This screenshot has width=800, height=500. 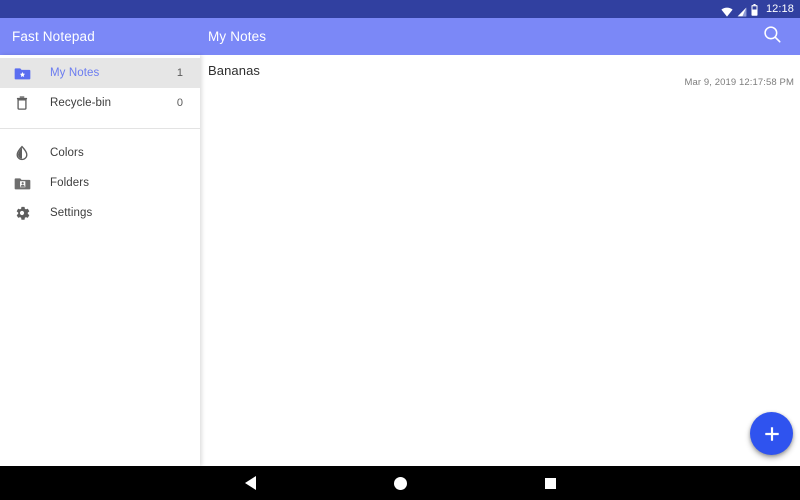 What do you see at coordinates (727, 10) in the screenshot?
I see `wifi-icon` at bounding box center [727, 10].